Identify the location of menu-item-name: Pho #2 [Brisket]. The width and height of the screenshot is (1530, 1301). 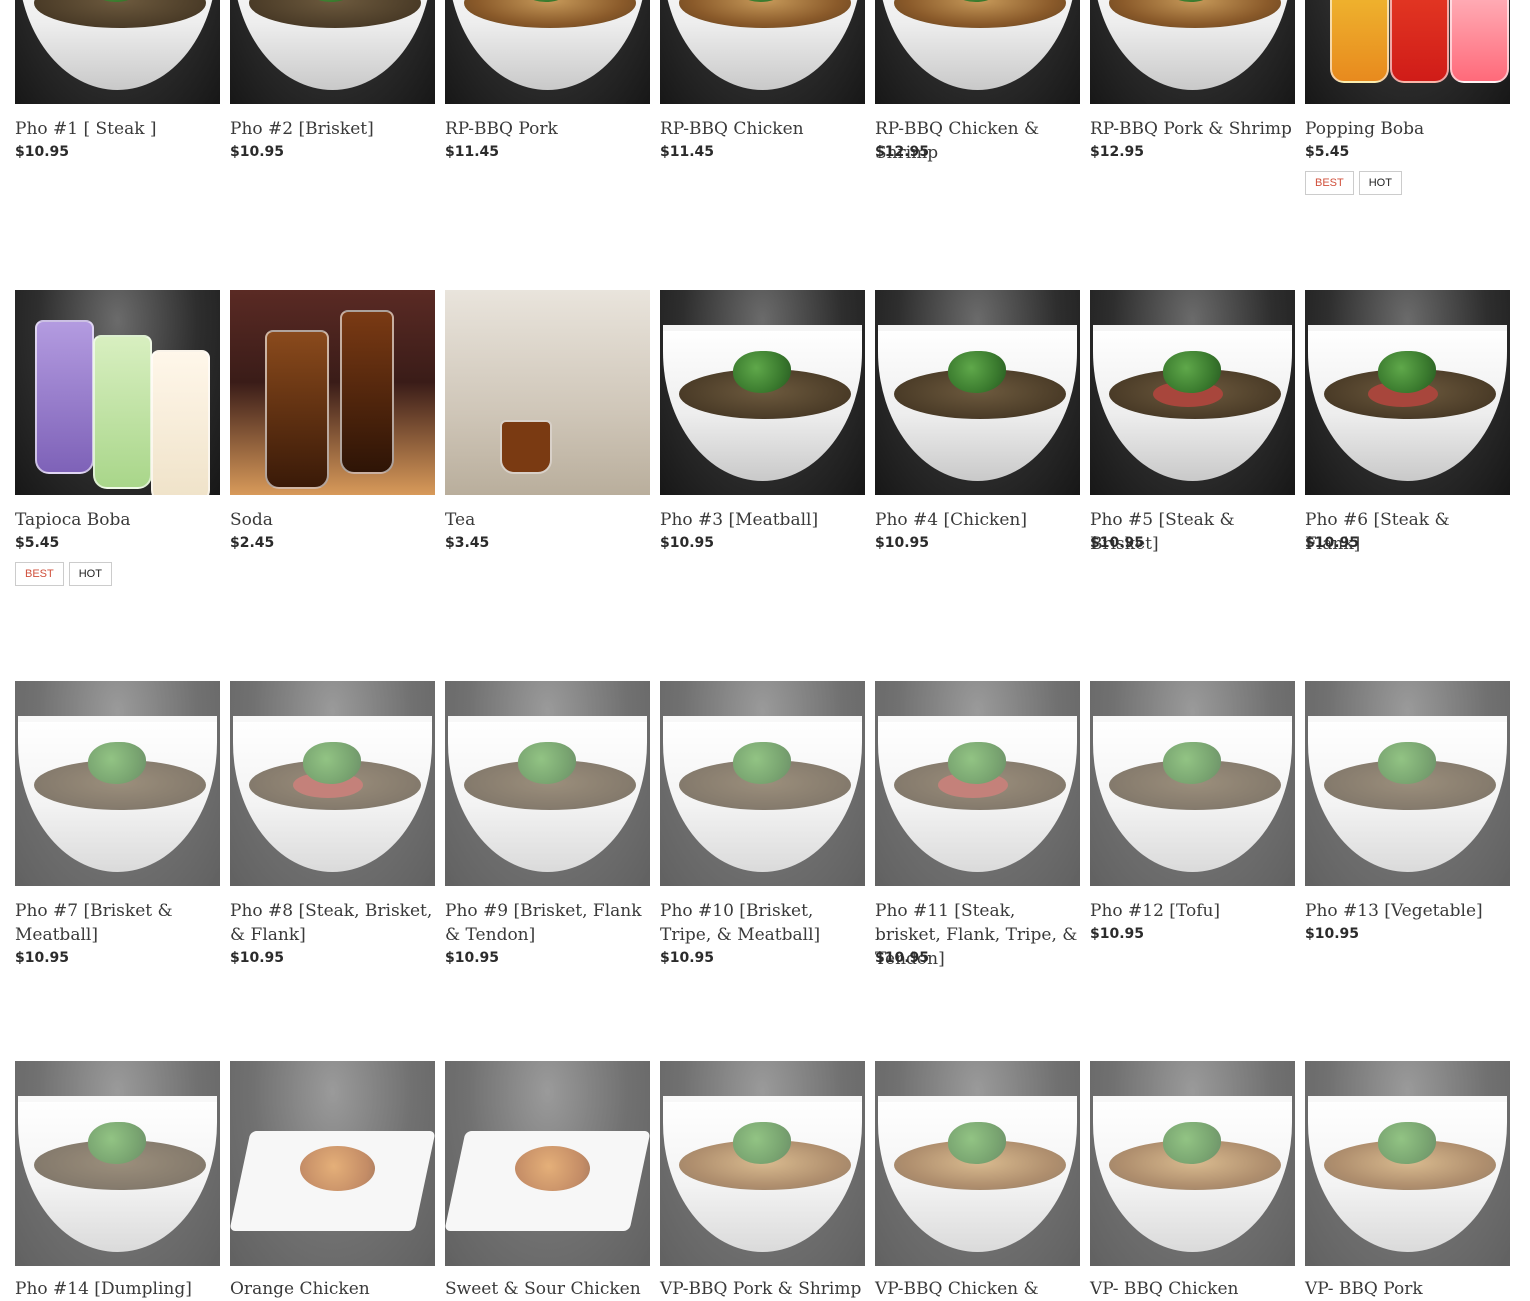
(332, 129).